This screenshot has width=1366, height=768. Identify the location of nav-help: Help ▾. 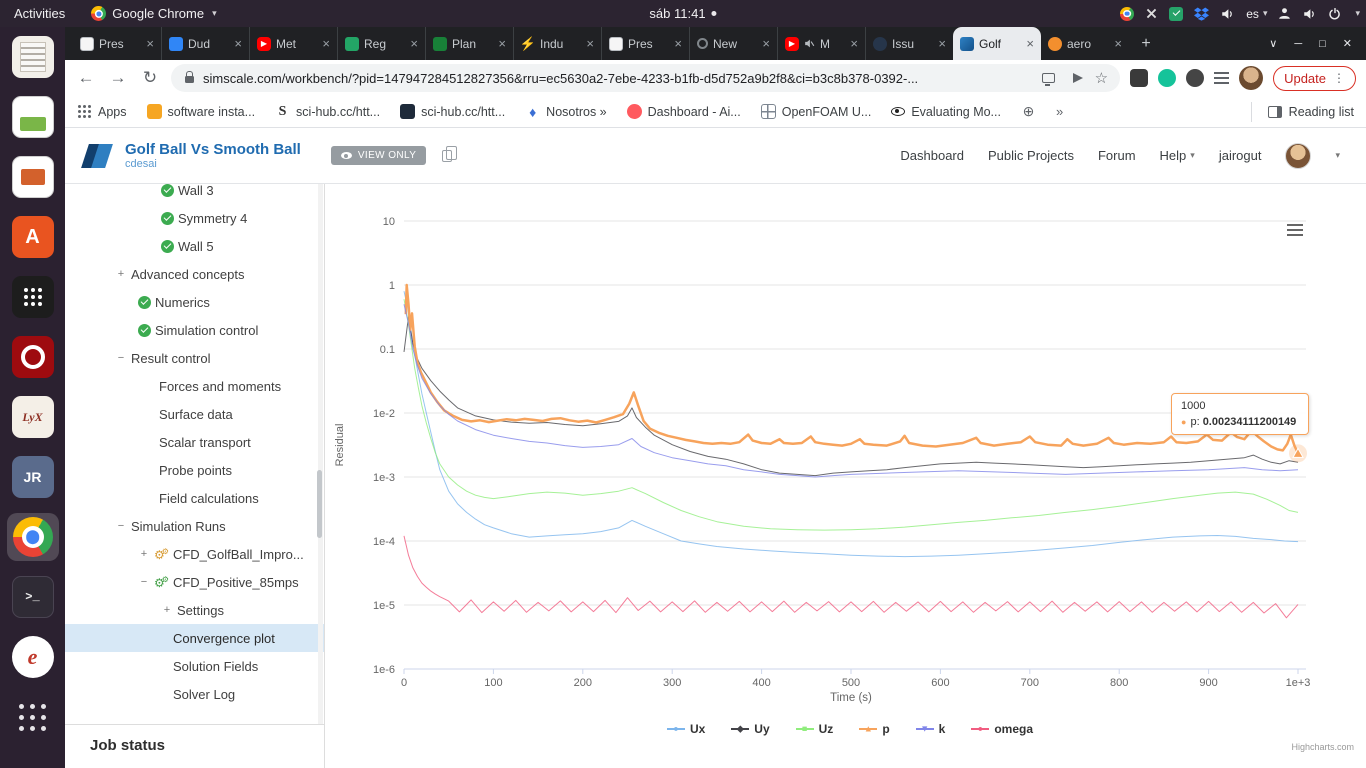
(1177, 155).